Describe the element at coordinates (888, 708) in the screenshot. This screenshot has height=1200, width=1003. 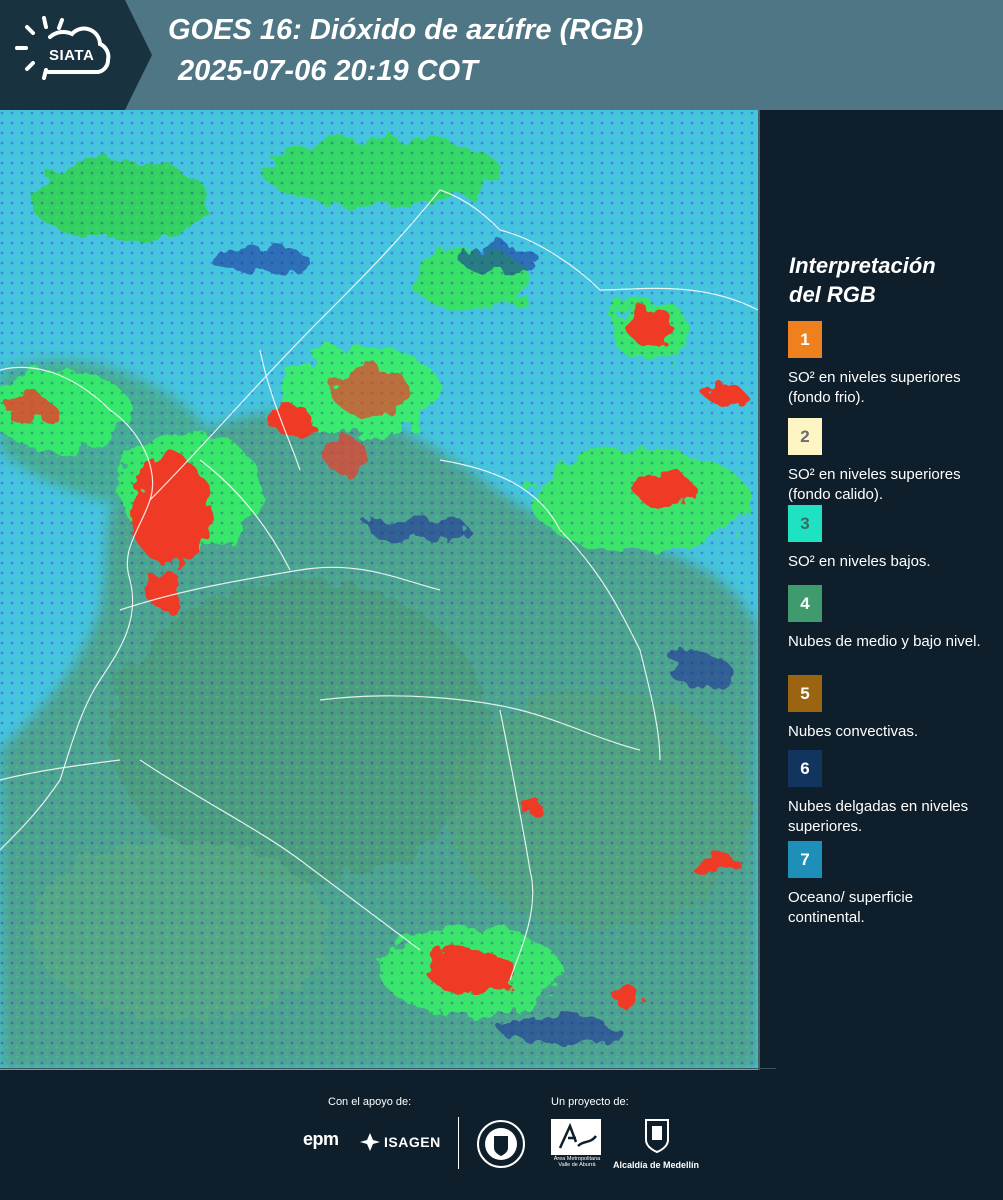
I see `legend-item-5: 5 Nubes convectivas.` at that location.